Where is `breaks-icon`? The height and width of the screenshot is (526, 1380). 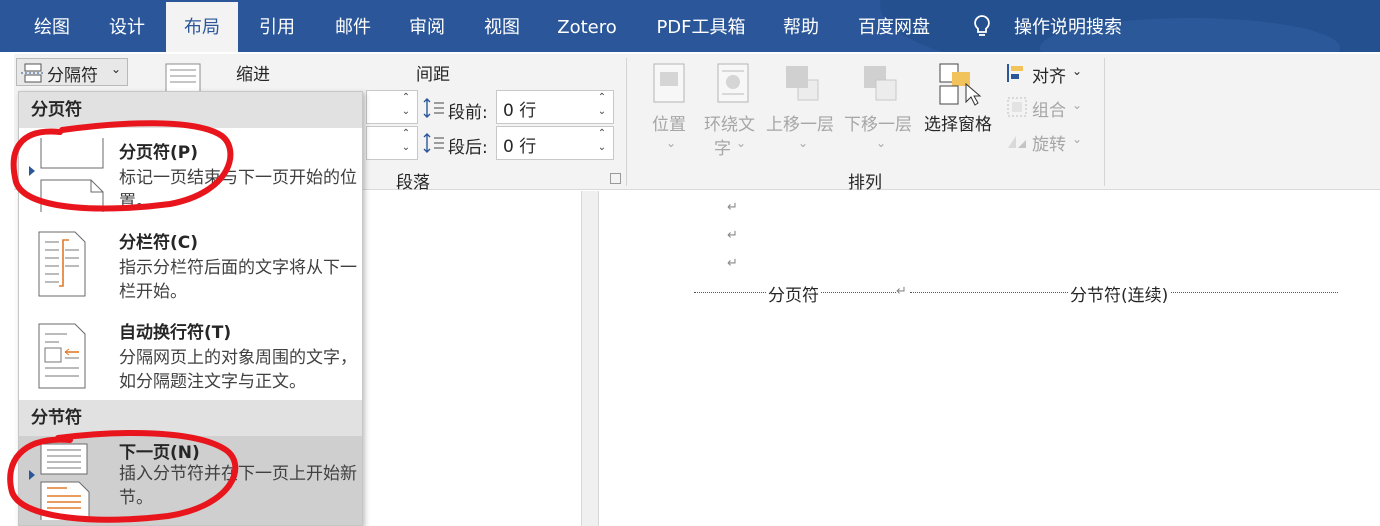
breaks-icon is located at coordinates (33, 73).